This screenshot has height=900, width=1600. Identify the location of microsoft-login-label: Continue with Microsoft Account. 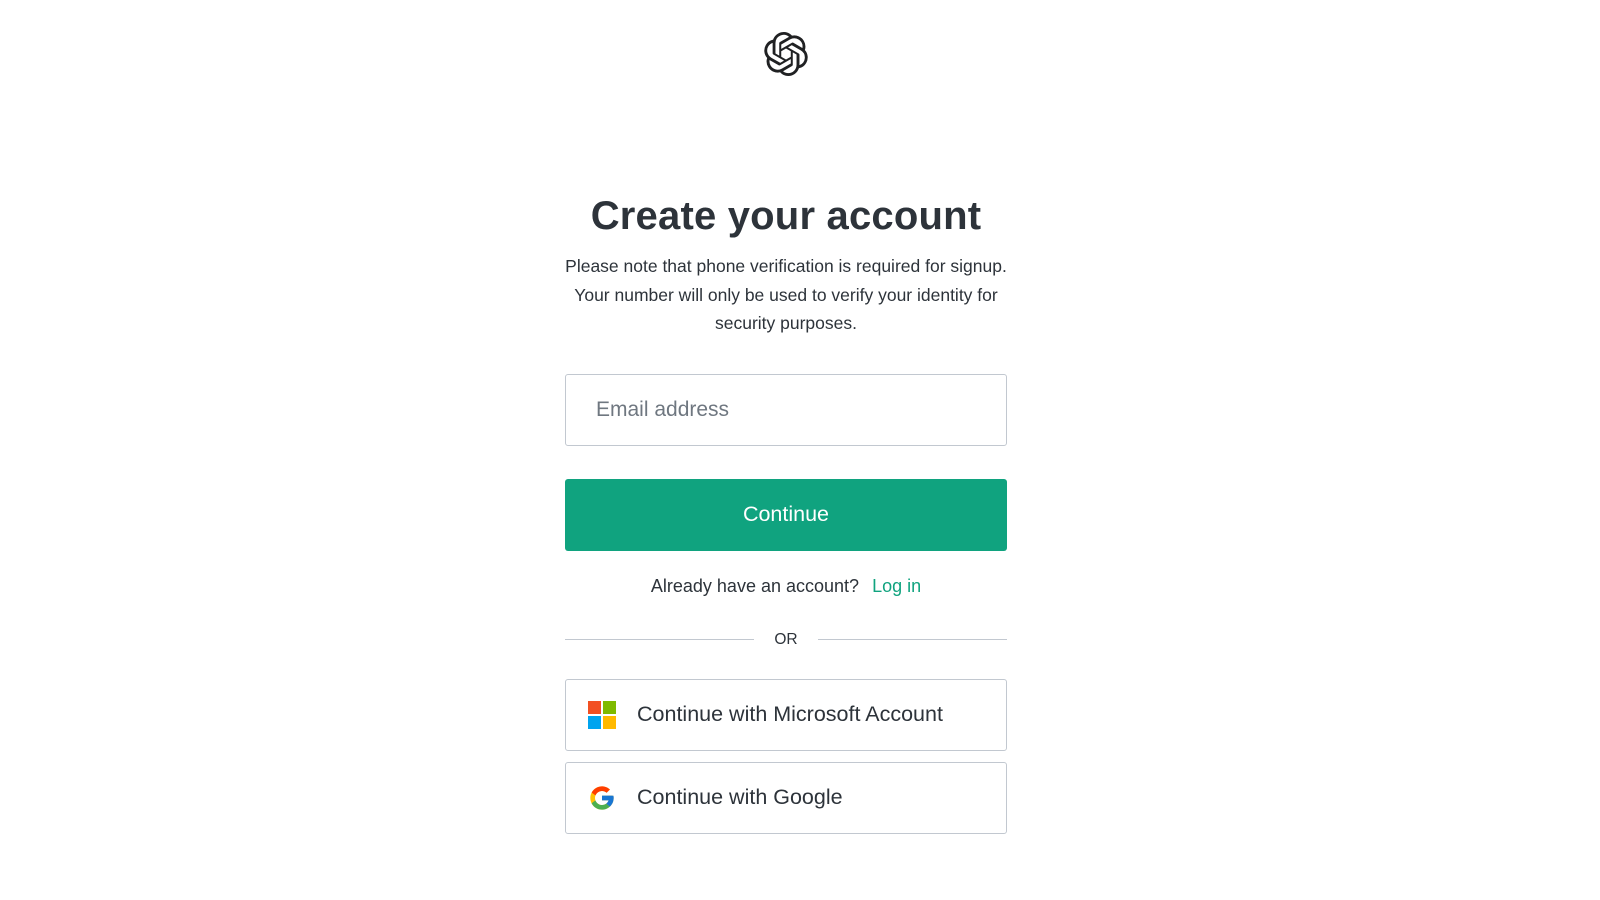
(790, 714).